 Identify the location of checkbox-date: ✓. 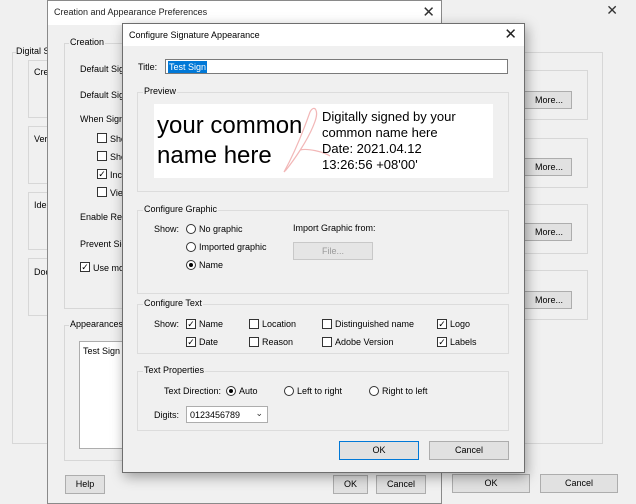
(191, 342).